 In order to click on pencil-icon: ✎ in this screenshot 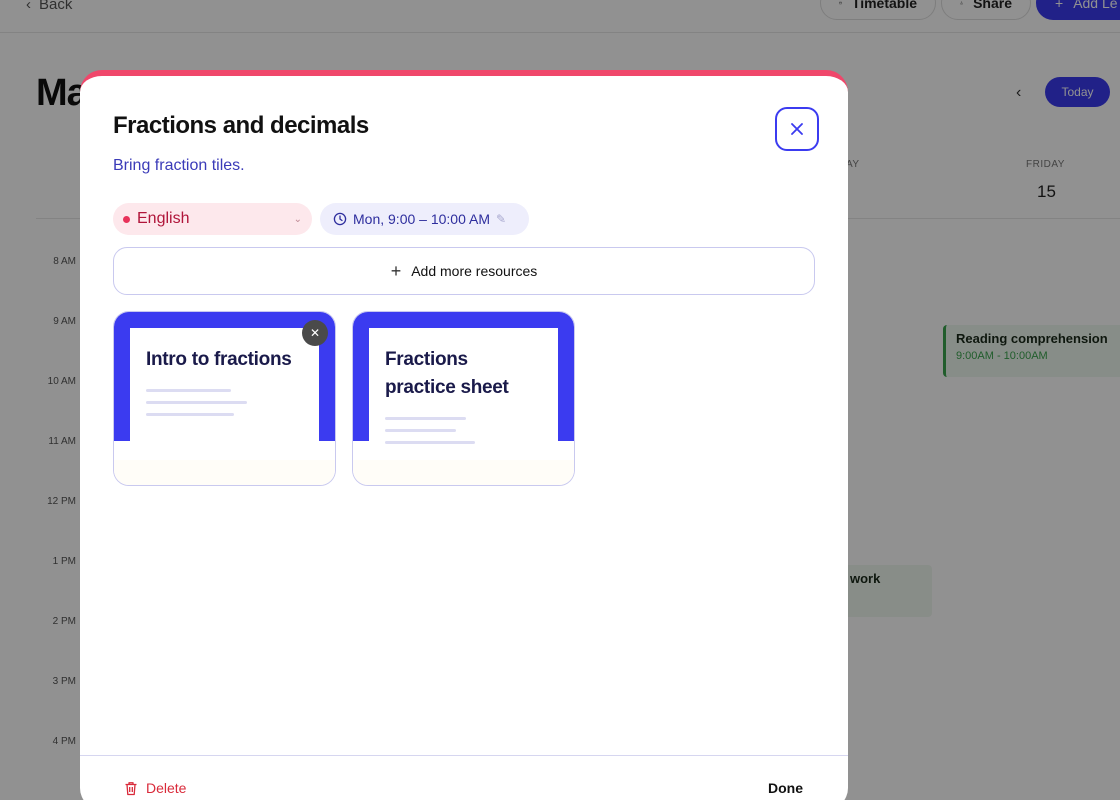, I will do `click(501, 219)`.